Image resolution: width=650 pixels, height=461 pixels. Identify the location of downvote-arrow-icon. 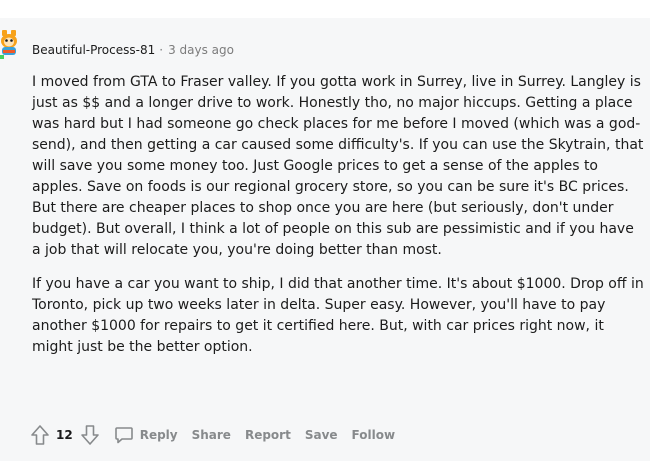
(89, 435).